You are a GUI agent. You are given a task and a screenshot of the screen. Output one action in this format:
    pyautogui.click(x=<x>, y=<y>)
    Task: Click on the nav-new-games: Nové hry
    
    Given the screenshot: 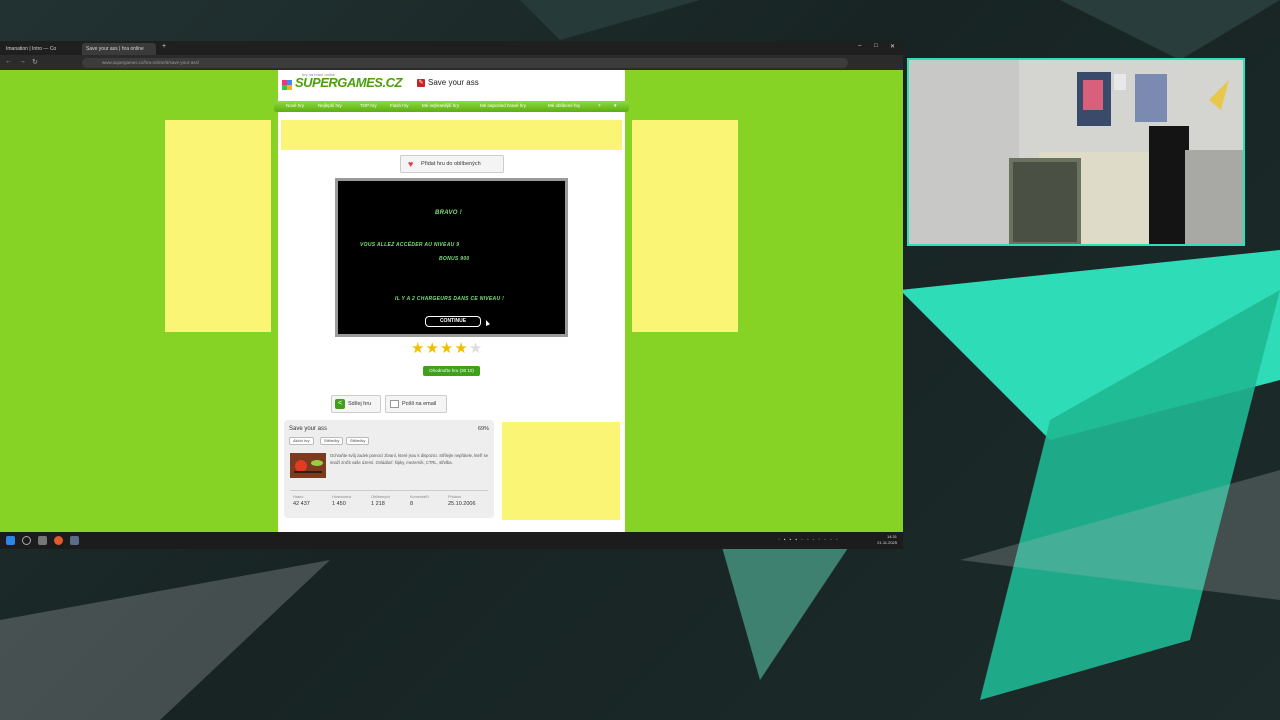 What is the action you would take?
    pyautogui.click(x=295, y=105)
    